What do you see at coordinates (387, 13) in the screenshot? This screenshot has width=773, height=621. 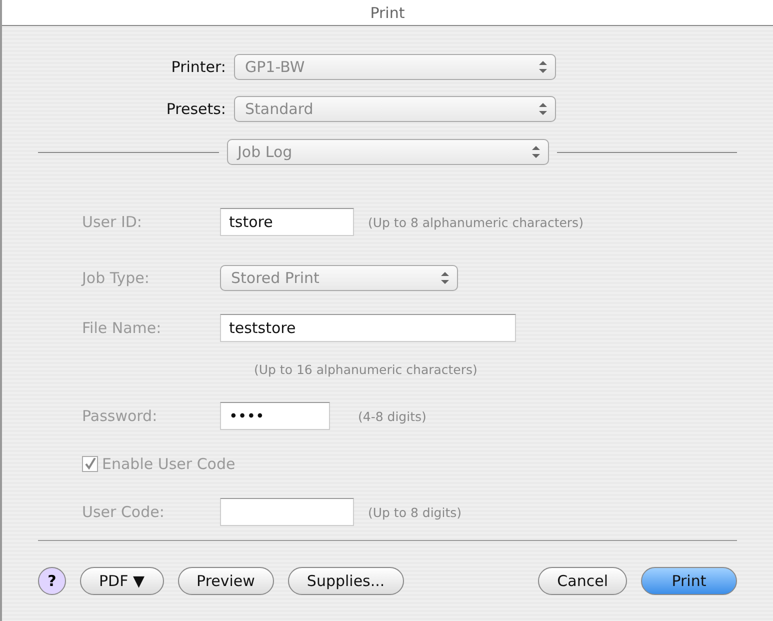 I see `window-title: Print` at bounding box center [387, 13].